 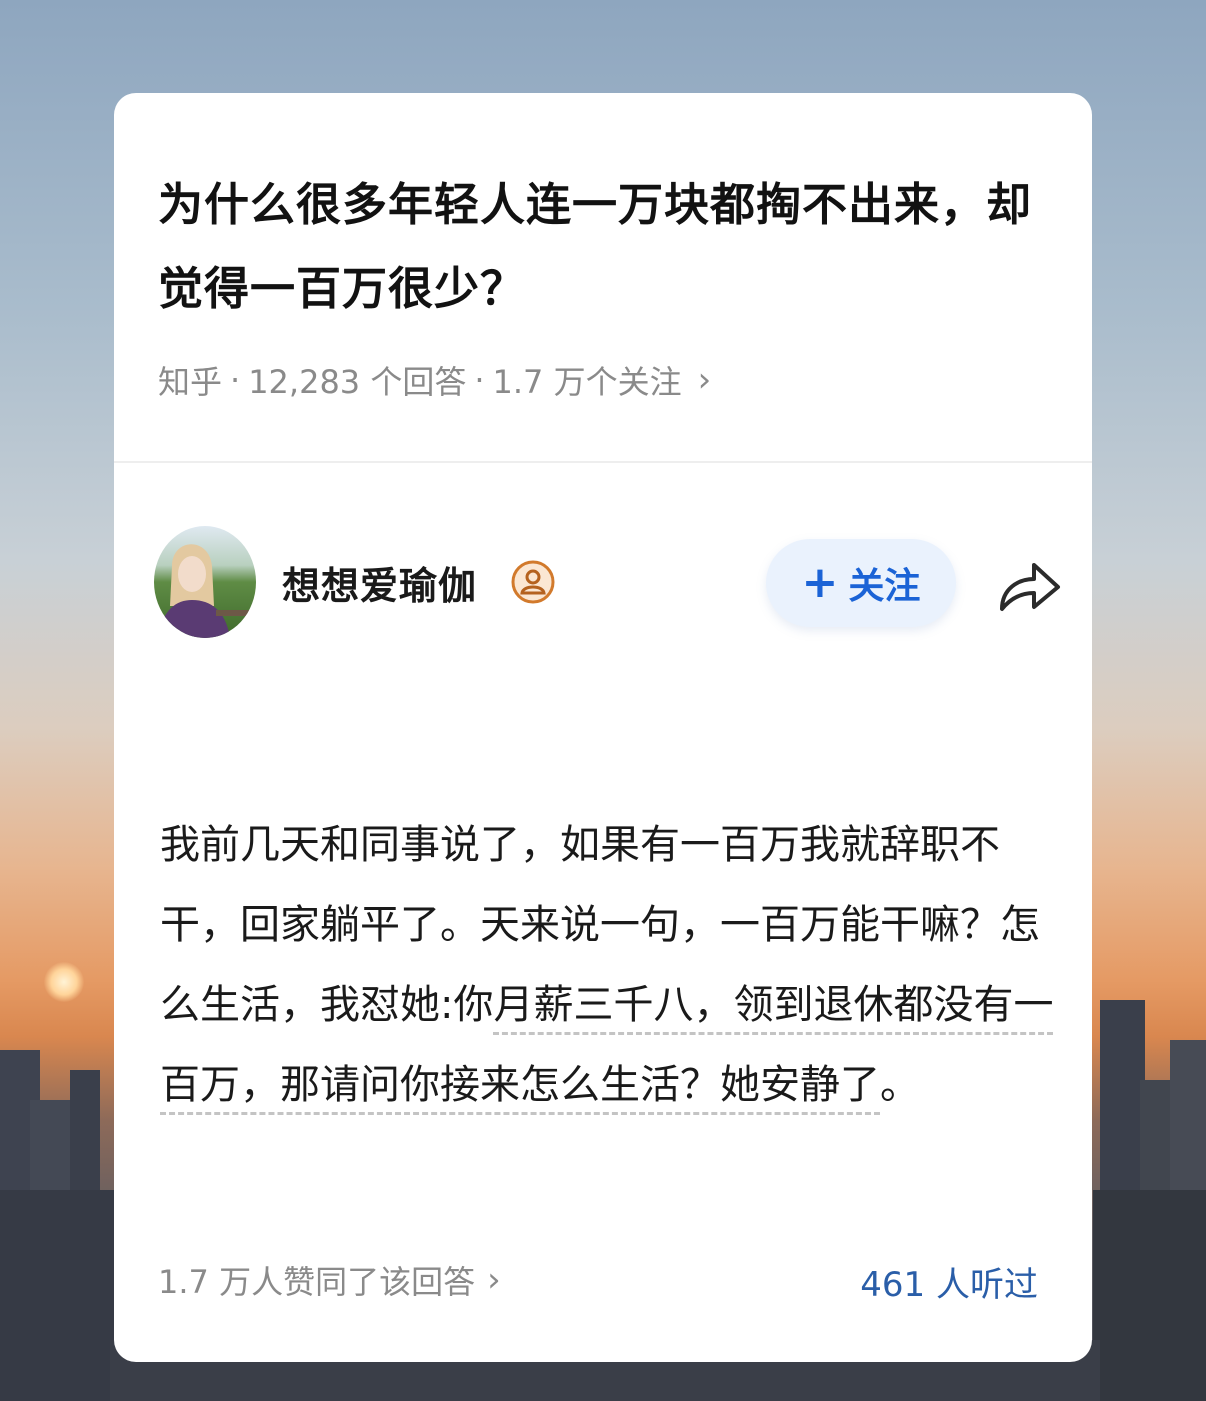 I want to click on follow-button: + 关注, so click(x=861, y=583).